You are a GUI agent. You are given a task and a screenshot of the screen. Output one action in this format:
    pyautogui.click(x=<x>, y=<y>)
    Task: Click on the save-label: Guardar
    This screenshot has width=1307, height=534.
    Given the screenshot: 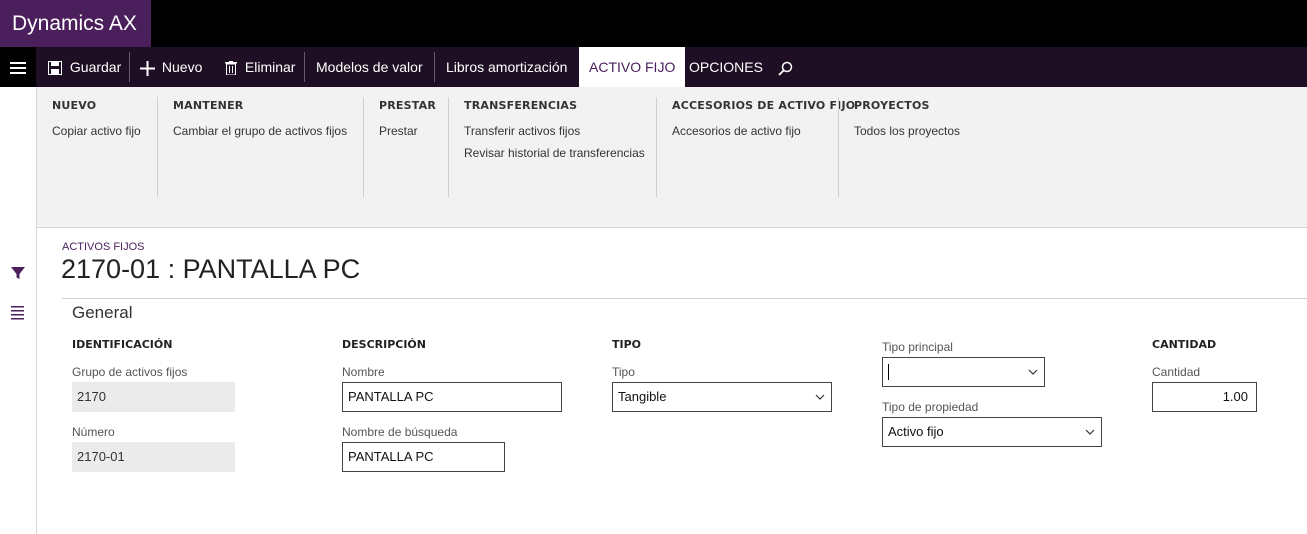 What is the action you would take?
    pyautogui.click(x=95, y=67)
    